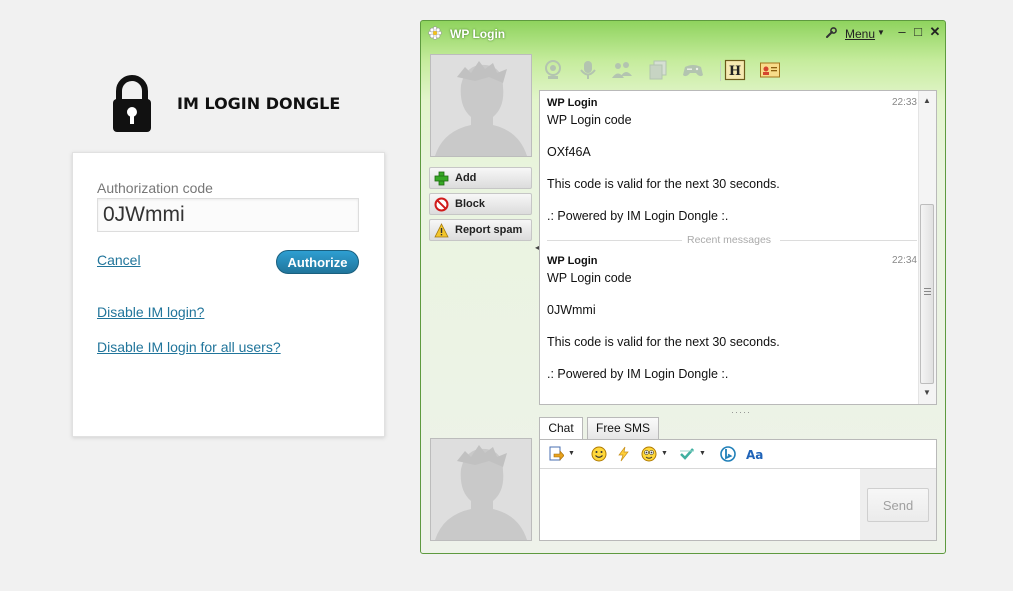  What do you see at coordinates (553, 70) in the screenshot?
I see `webcam-icon` at bounding box center [553, 70].